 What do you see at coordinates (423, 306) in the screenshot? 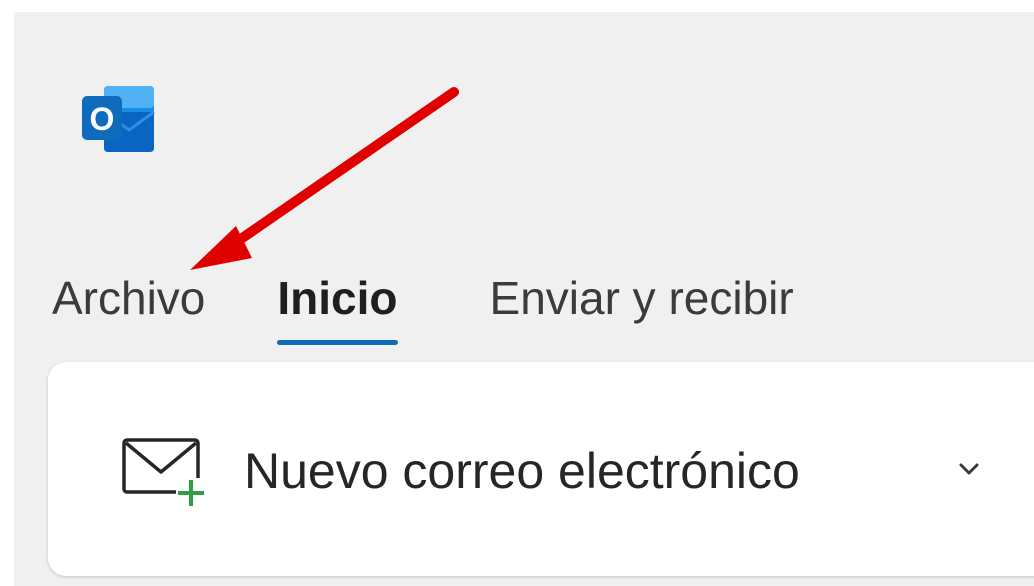
I see `ribbon-tabs: Archivo Inicio Enviar y recibir` at bounding box center [423, 306].